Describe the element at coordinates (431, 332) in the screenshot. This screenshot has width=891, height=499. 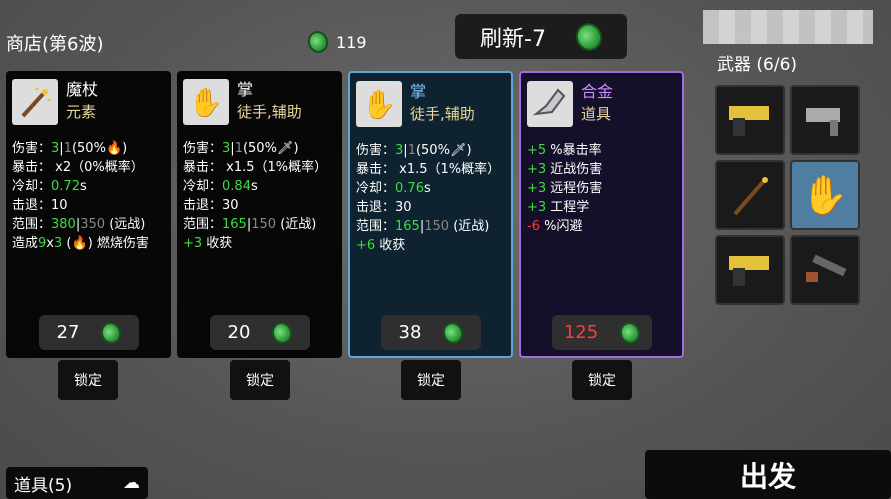
I see `price-tag: 38` at that location.